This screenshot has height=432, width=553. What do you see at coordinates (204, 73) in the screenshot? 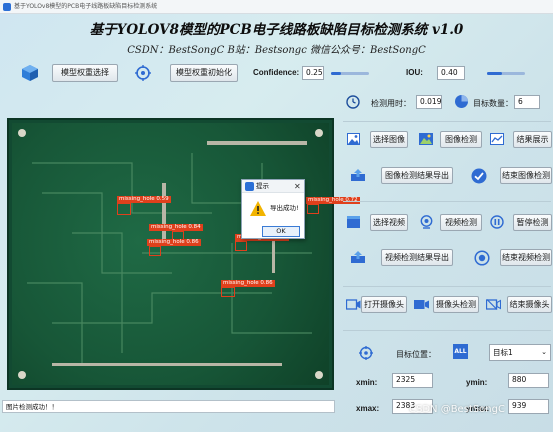
I see `model-weight-init-button: 模型权重初始化` at bounding box center [204, 73].